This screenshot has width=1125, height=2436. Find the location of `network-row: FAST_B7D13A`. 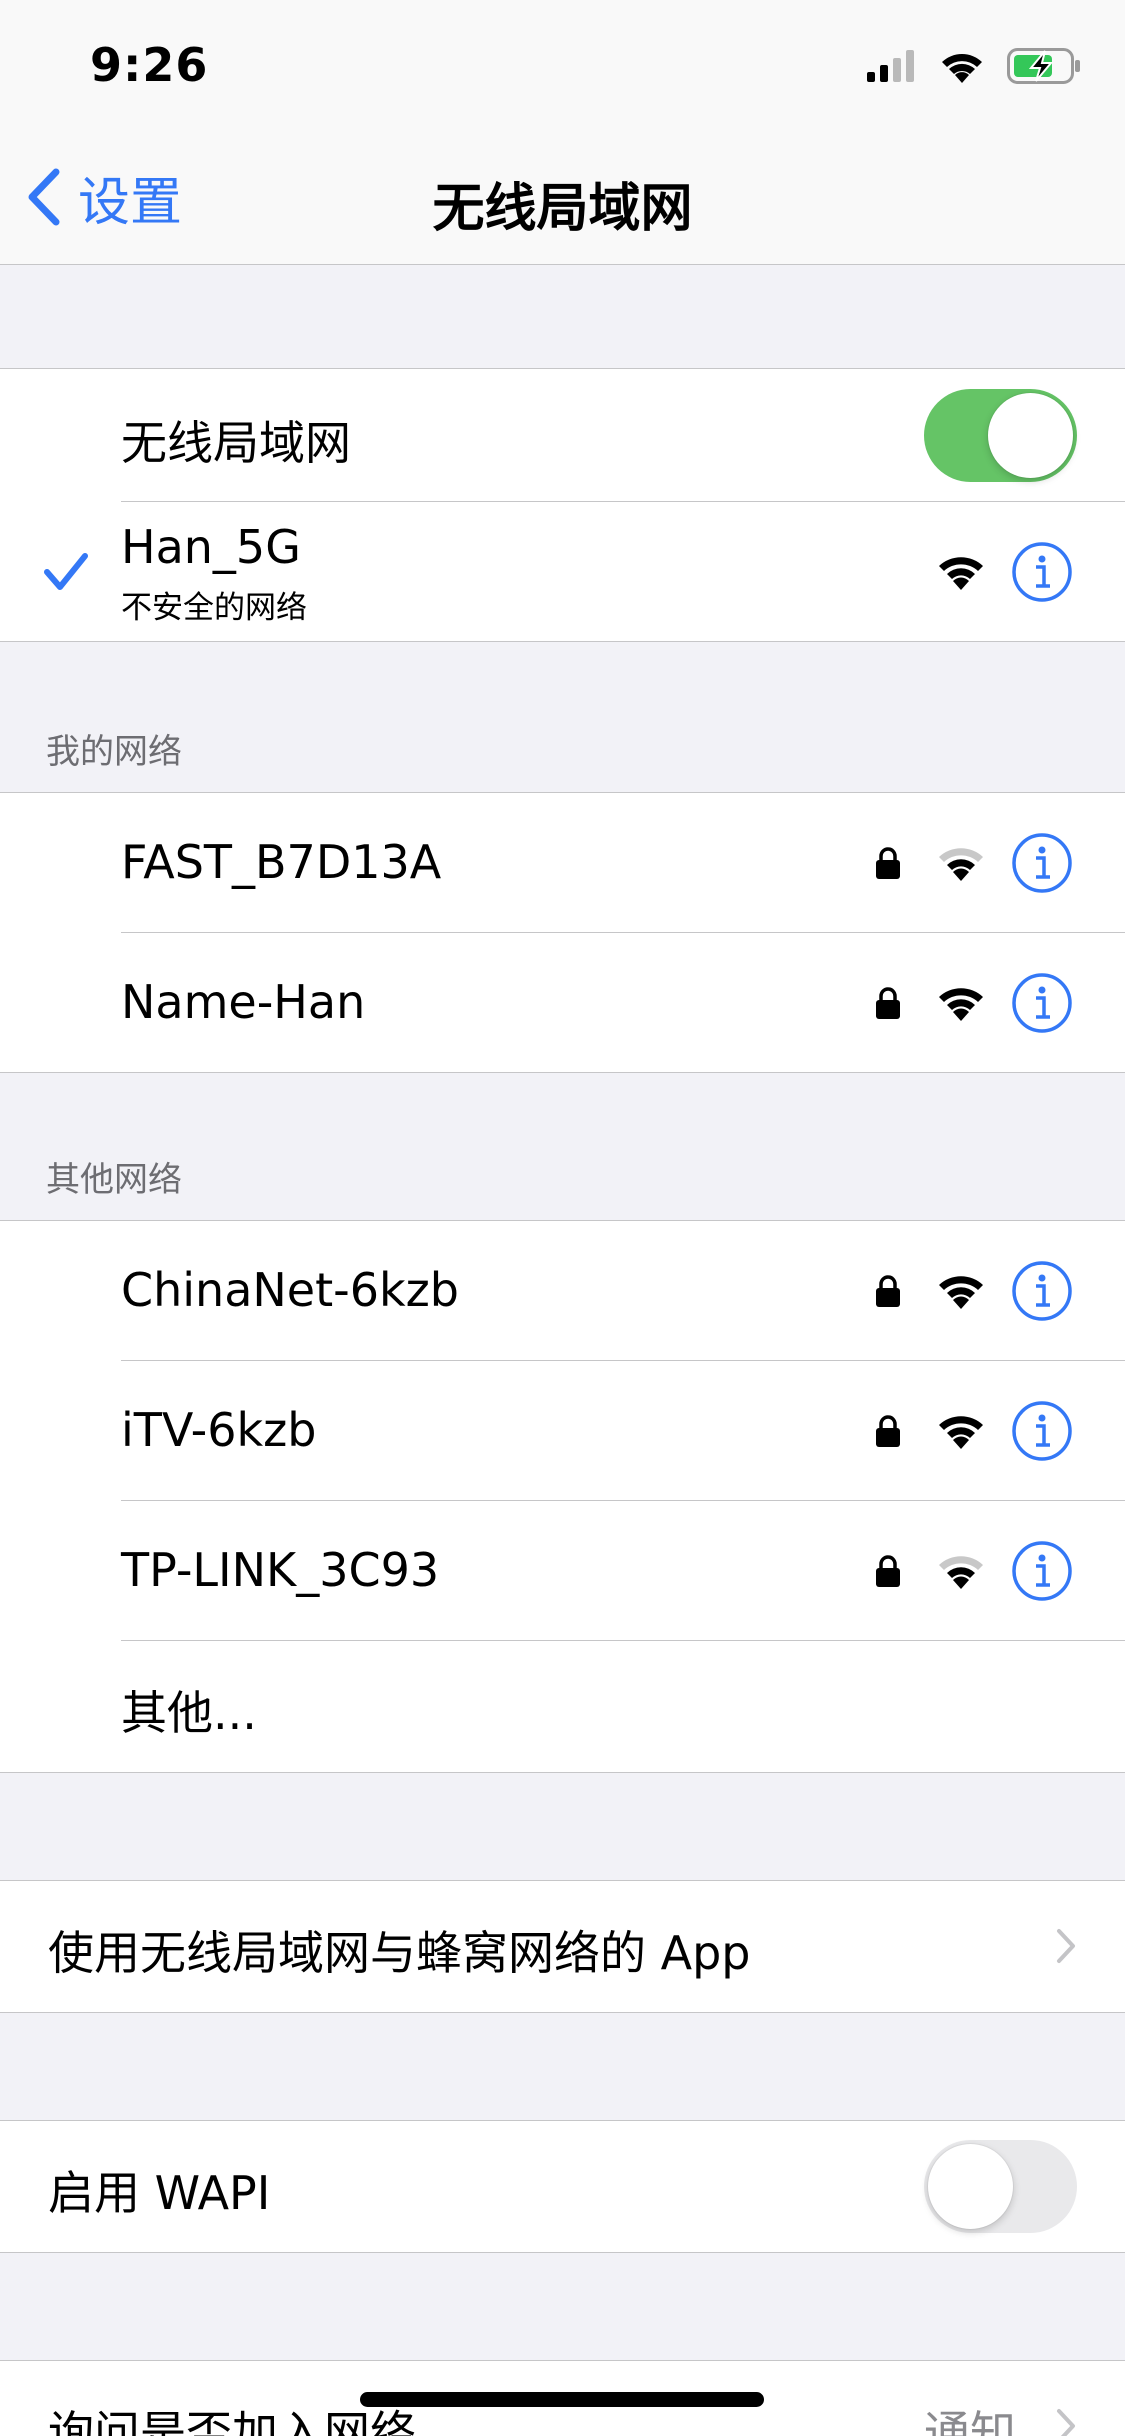

network-row: FAST_B7D13A is located at coordinates (562, 863).